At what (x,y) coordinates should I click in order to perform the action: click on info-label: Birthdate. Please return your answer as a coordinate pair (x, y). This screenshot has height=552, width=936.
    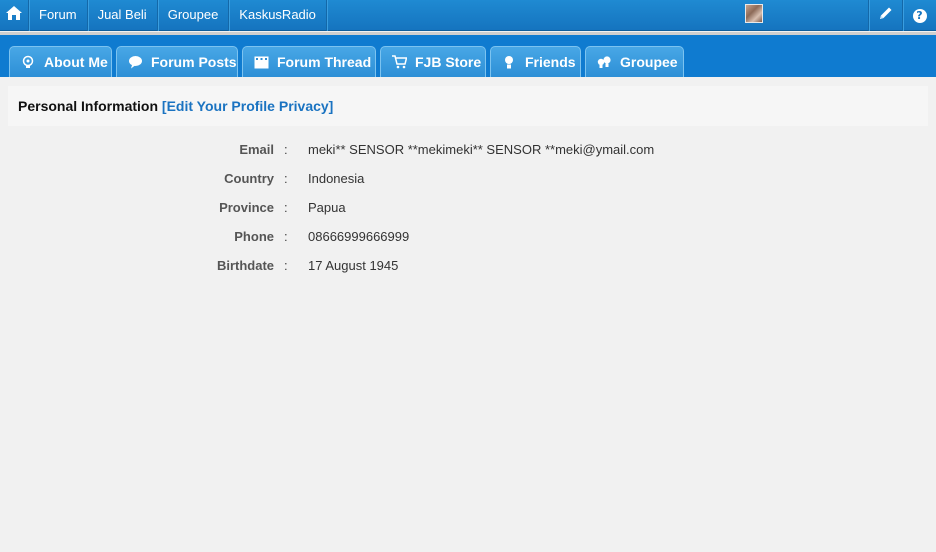
    Looking at the image, I should click on (245, 265).